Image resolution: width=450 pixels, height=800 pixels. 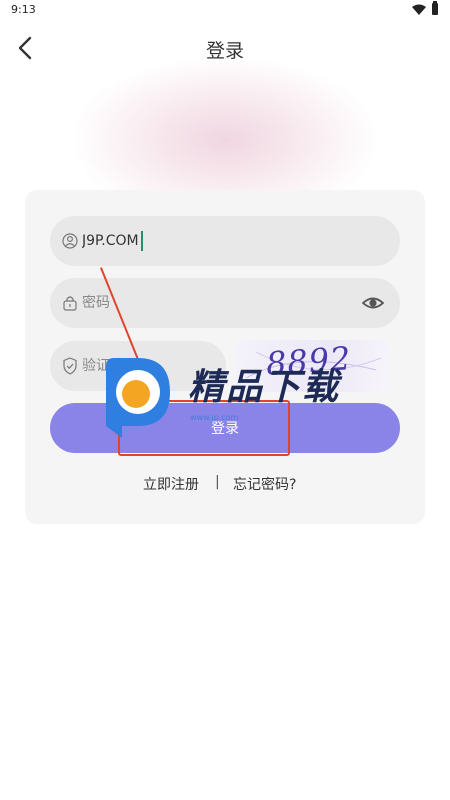 What do you see at coordinates (171, 484) in the screenshot?
I see `register-link: 立即注册` at bounding box center [171, 484].